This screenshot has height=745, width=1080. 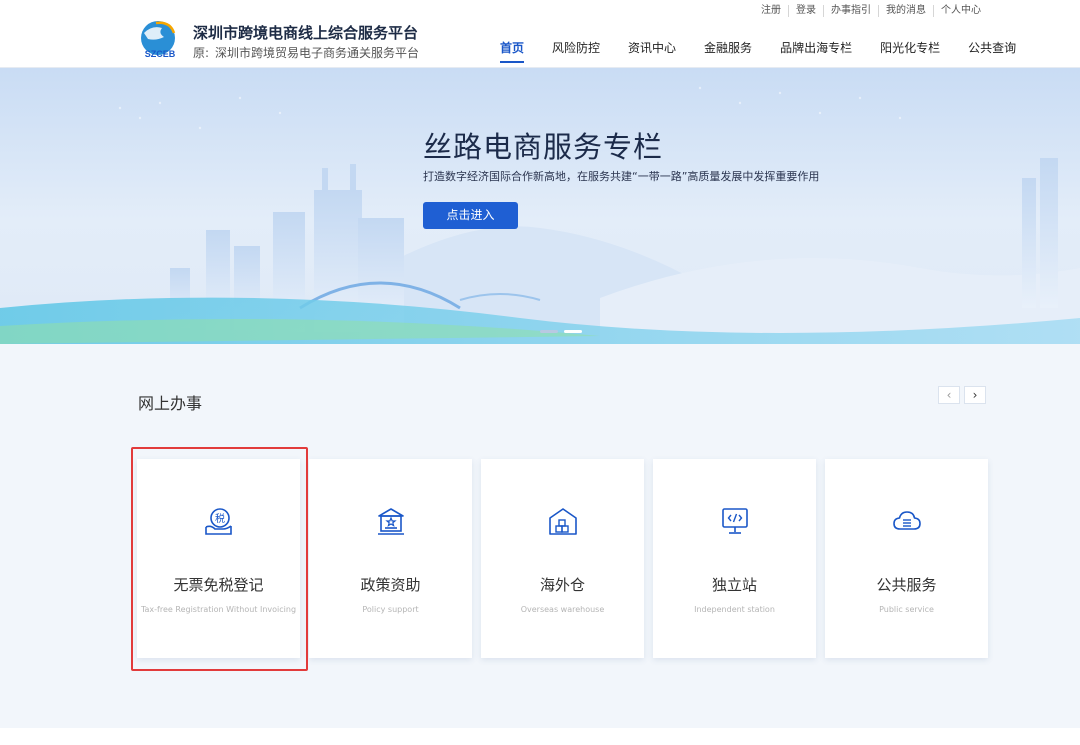 I want to click on card-subtitle: Overseas warehouse, so click(x=562, y=609).